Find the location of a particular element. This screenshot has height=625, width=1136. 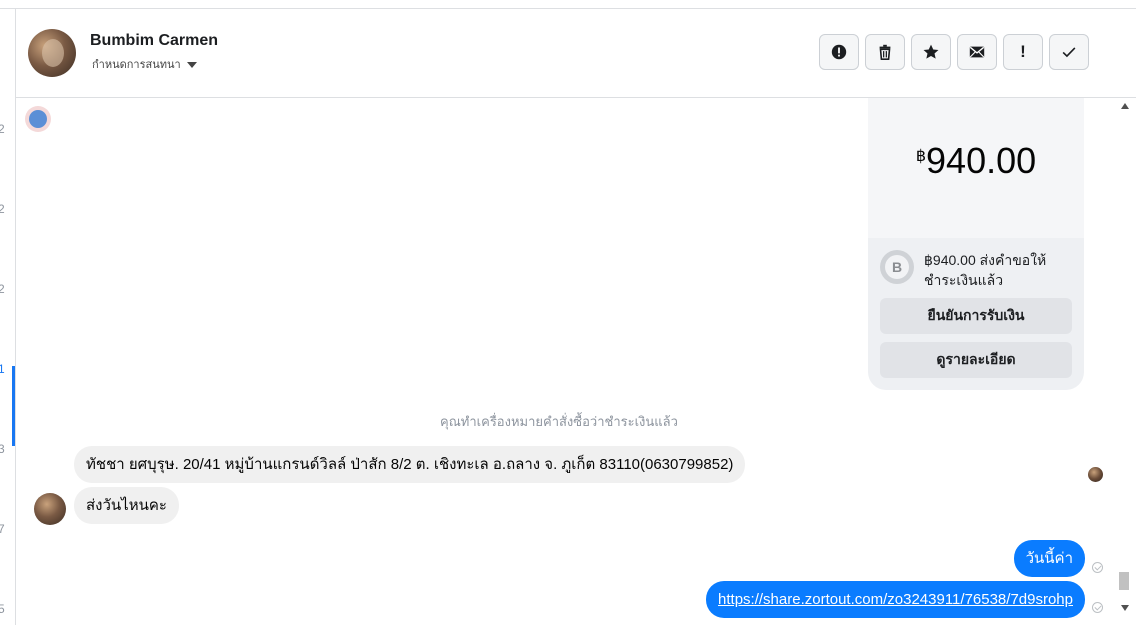

contact-avatar is located at coordinates (52, 53).